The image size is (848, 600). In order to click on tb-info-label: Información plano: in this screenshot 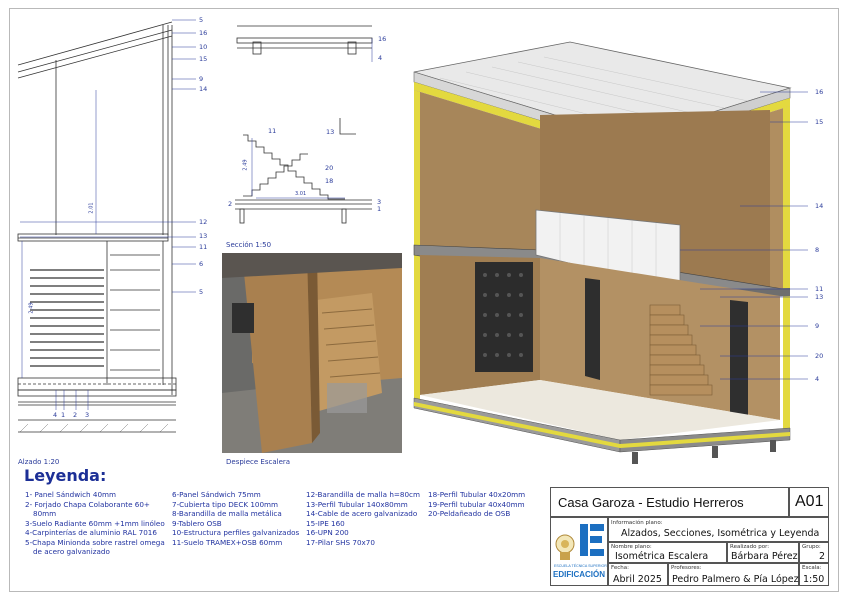, I will do `click(637, 523)`.